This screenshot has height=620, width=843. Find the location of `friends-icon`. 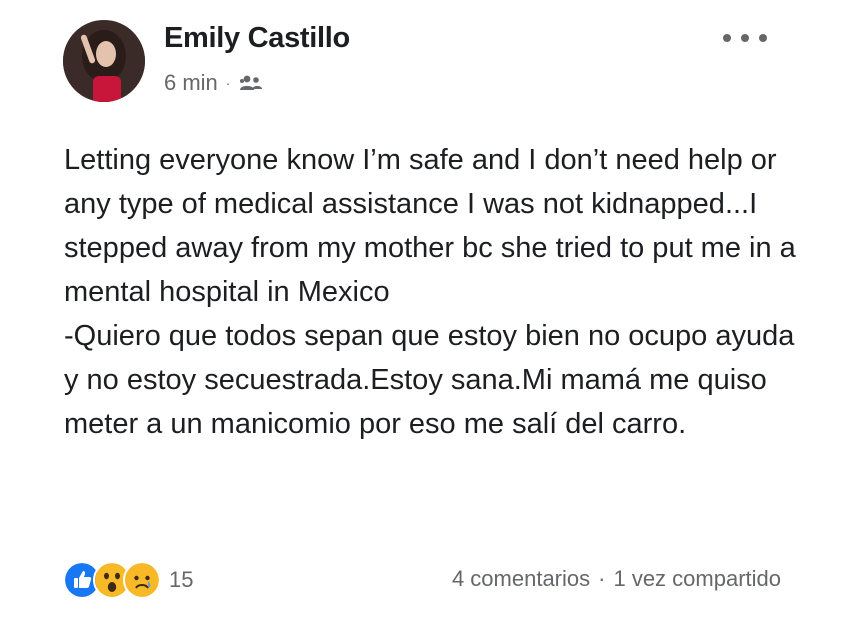

friends-icon is located at coordinates (251, 83).